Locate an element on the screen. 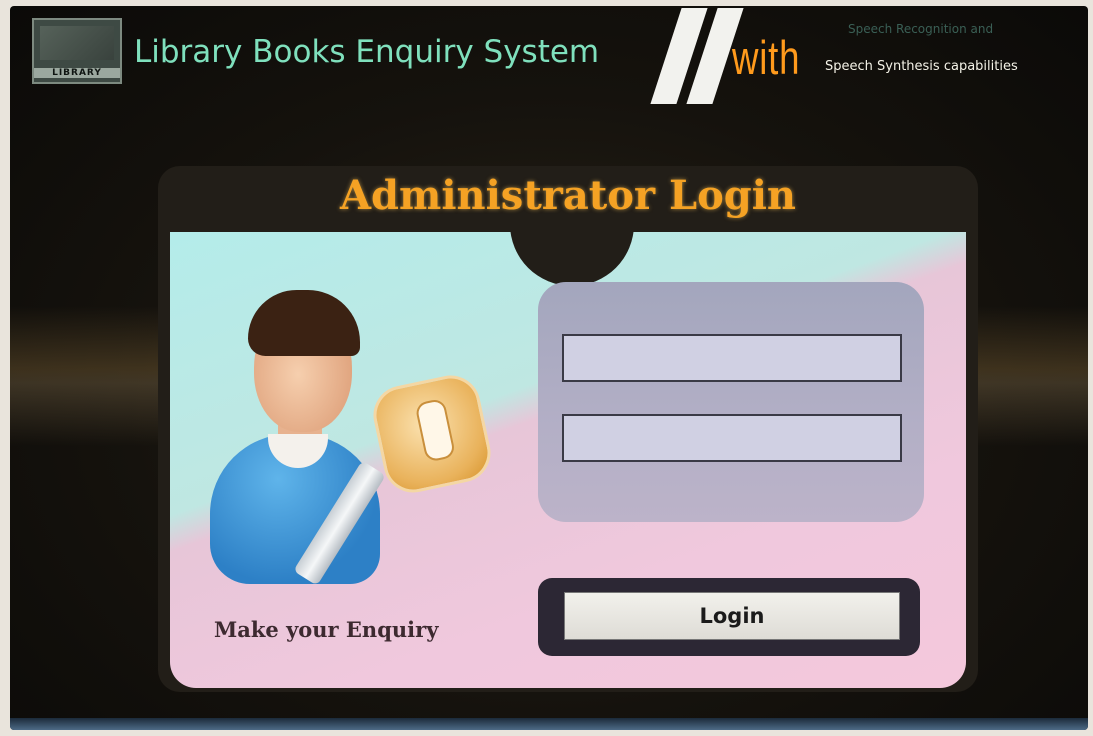 This screenshot has width=1093, height=736. screen-bottom-edge is located at coordinates (549, 724).